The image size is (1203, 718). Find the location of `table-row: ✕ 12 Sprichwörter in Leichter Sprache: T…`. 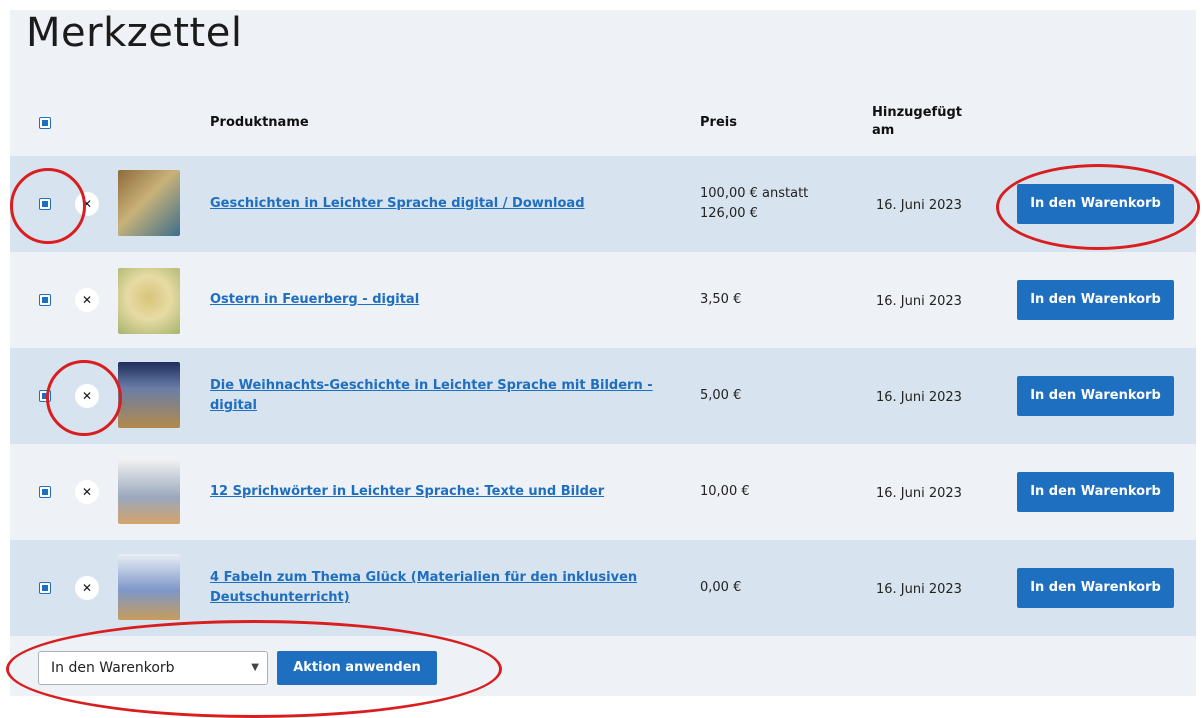

table-row: ✕ 12 Sprichwörter in Leichter Sprache: T… is located at coordinates (603, 492).